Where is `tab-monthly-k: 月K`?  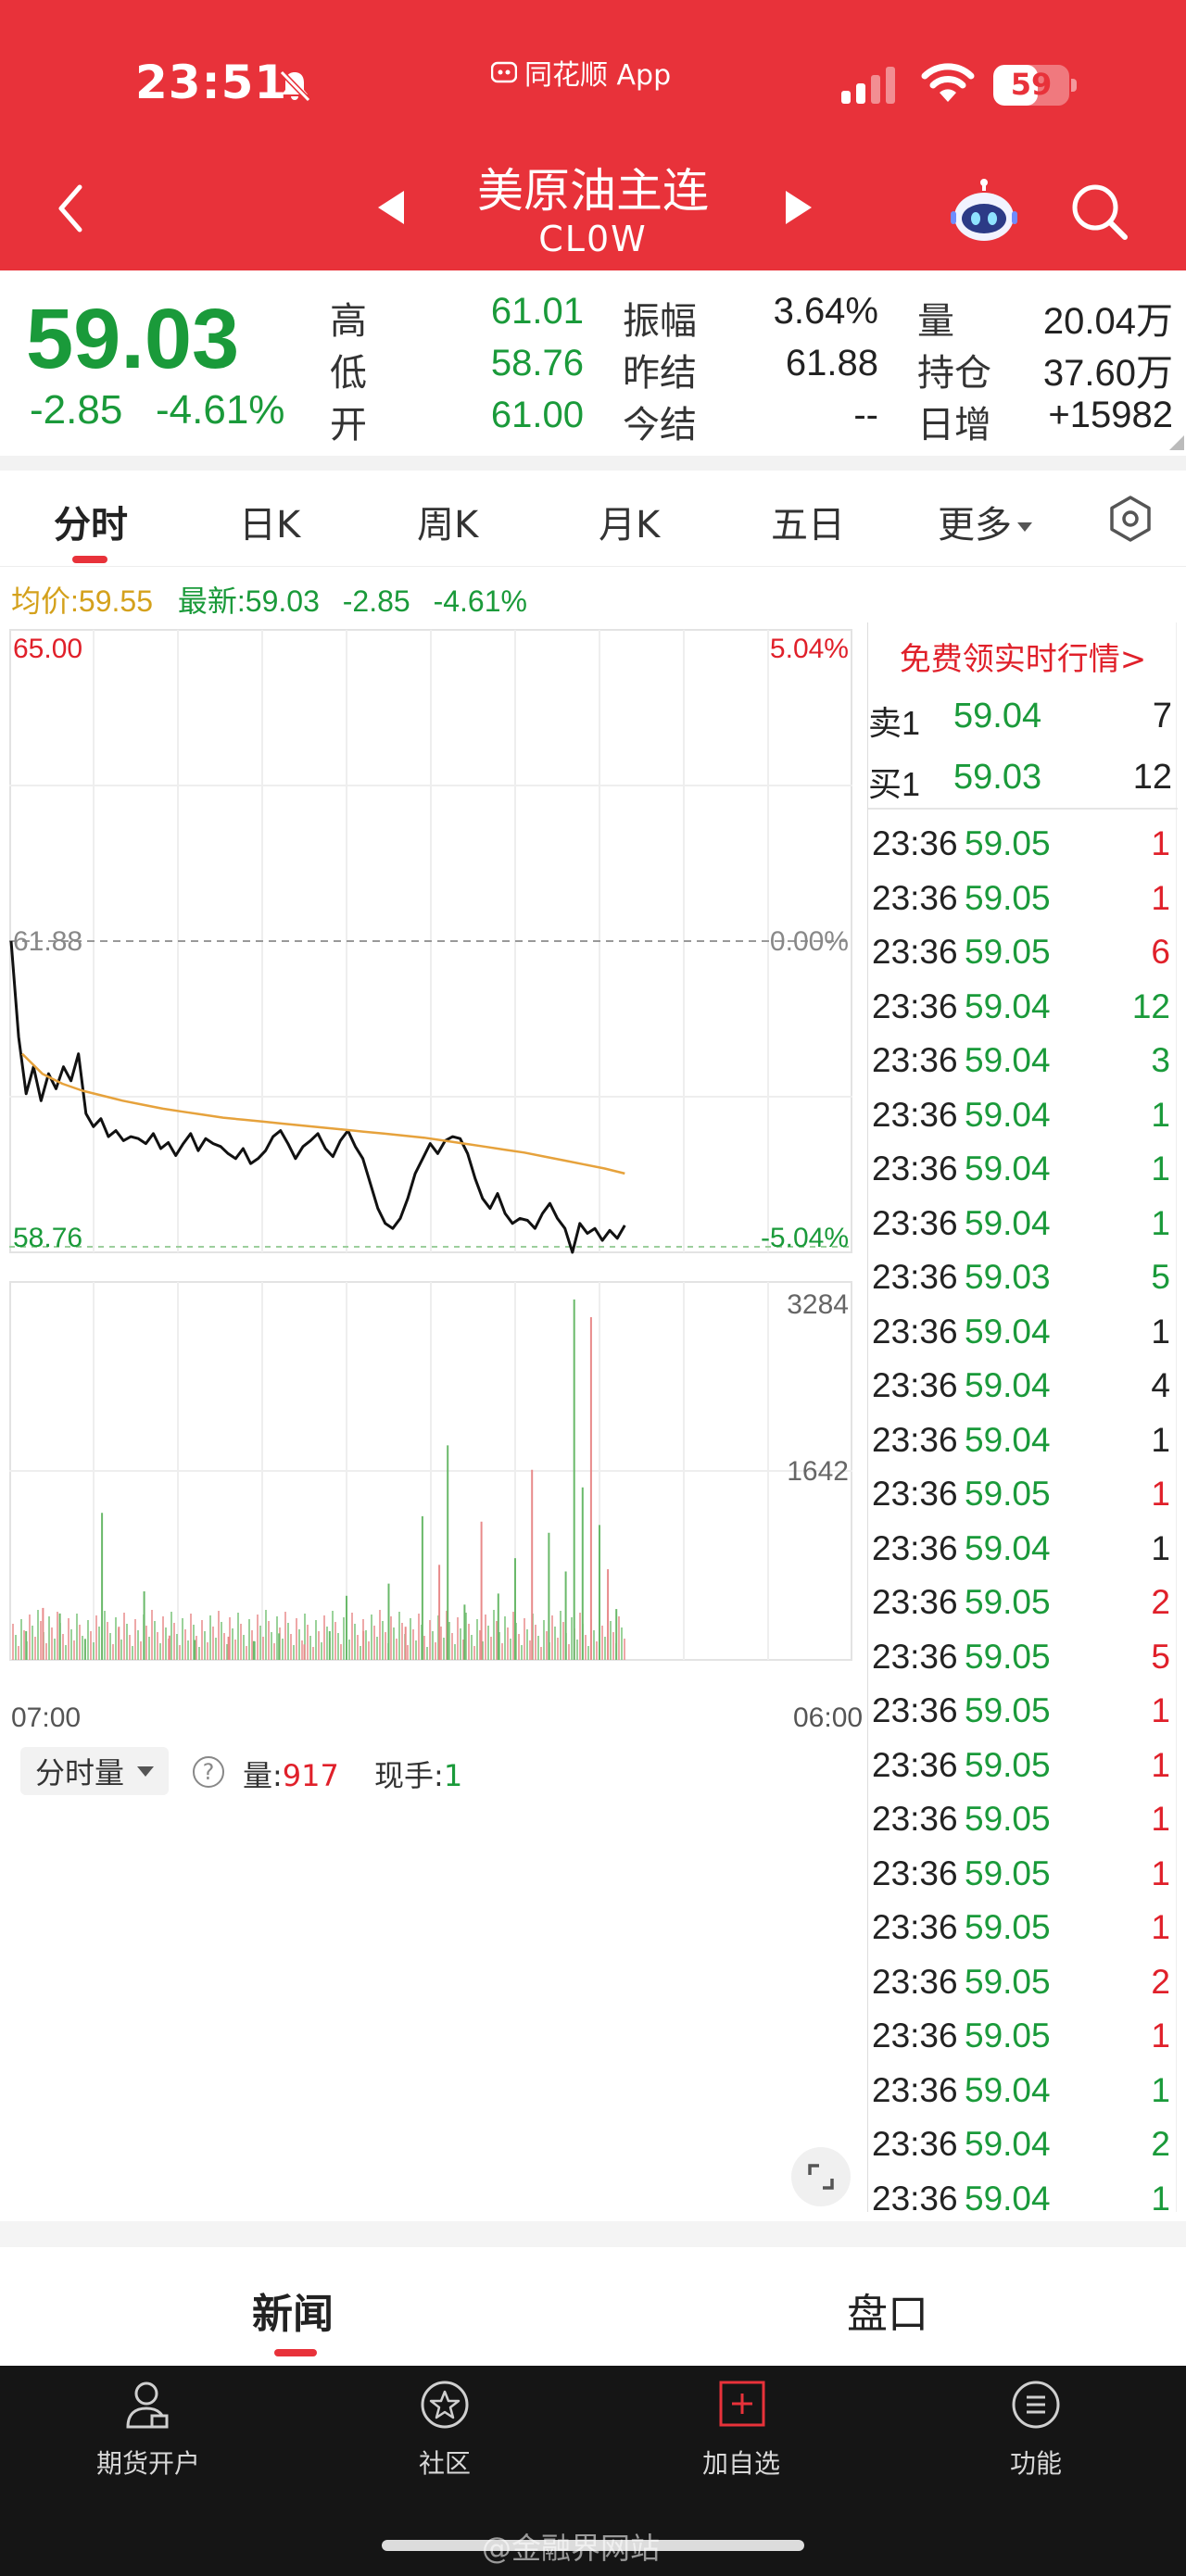
tab-monthly-k: 月K is located at coordinates (629, 521).